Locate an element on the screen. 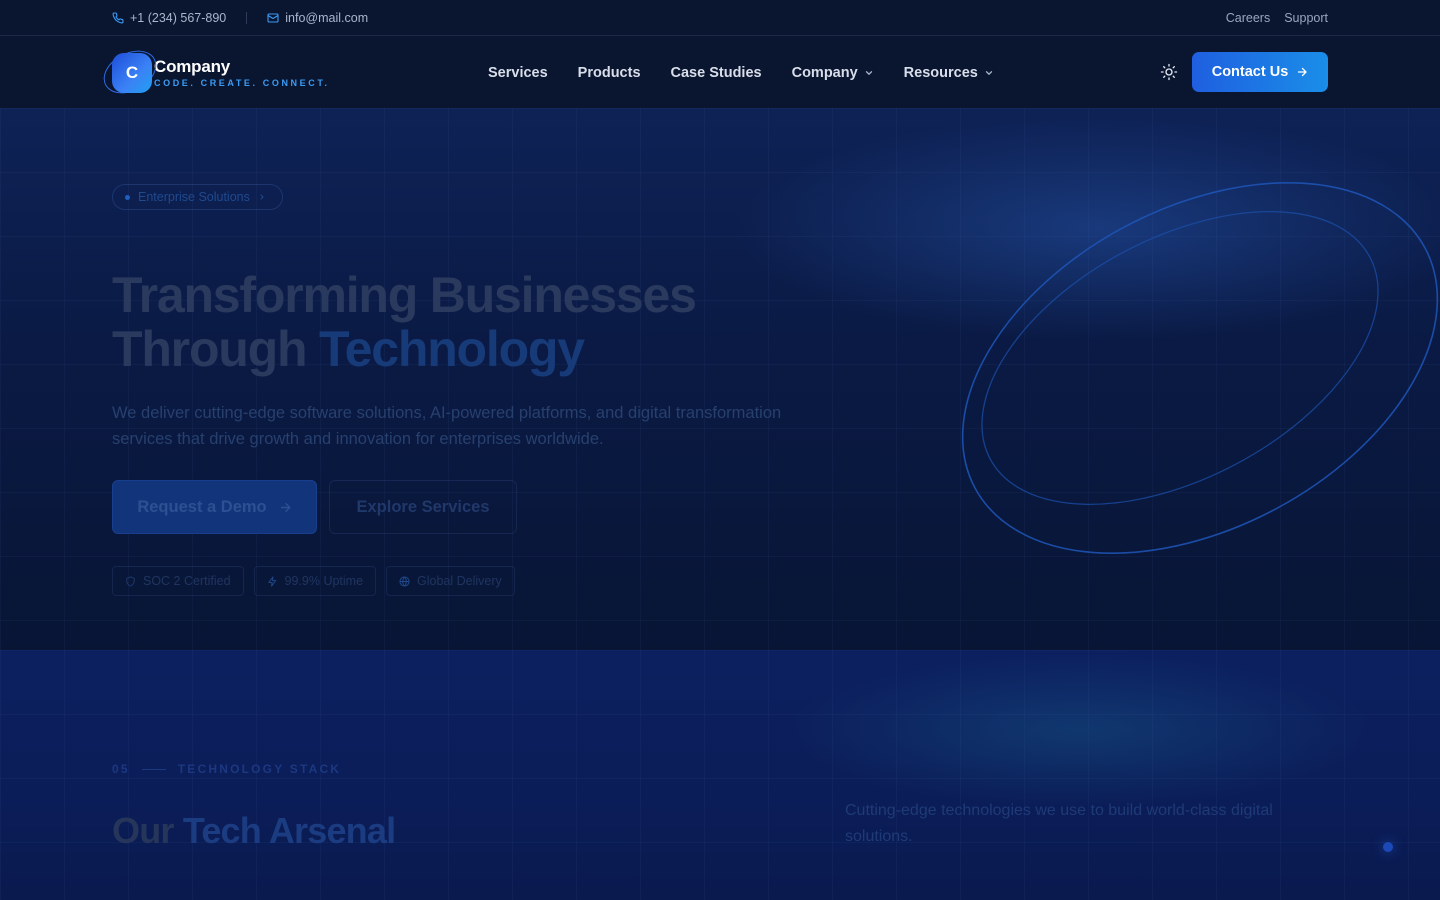  phone-link: +1 (234) 567-890 is located at coordinates (169, 18).